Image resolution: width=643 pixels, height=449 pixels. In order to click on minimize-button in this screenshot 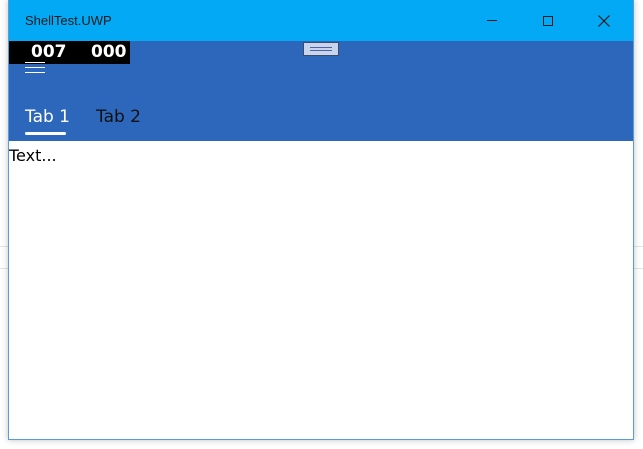, I will do `click(492, 20)`.